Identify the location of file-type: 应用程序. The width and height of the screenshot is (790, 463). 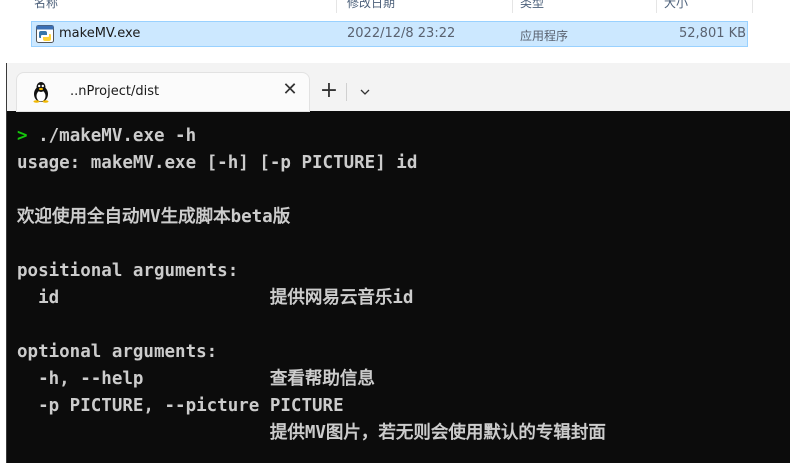
(544, 36).